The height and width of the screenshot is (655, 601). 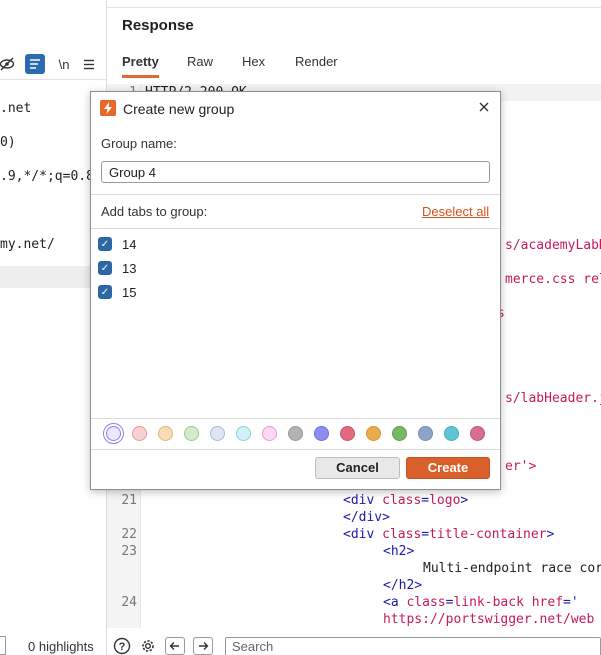 What do you see at coordinates (547, 602) in the screenshot?
I see `code-token: href` at bounding box center [547, 602].